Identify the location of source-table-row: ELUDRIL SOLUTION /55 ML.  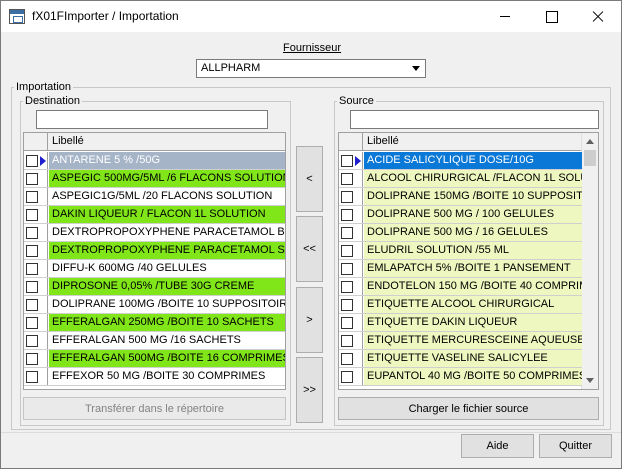
(460, 251).